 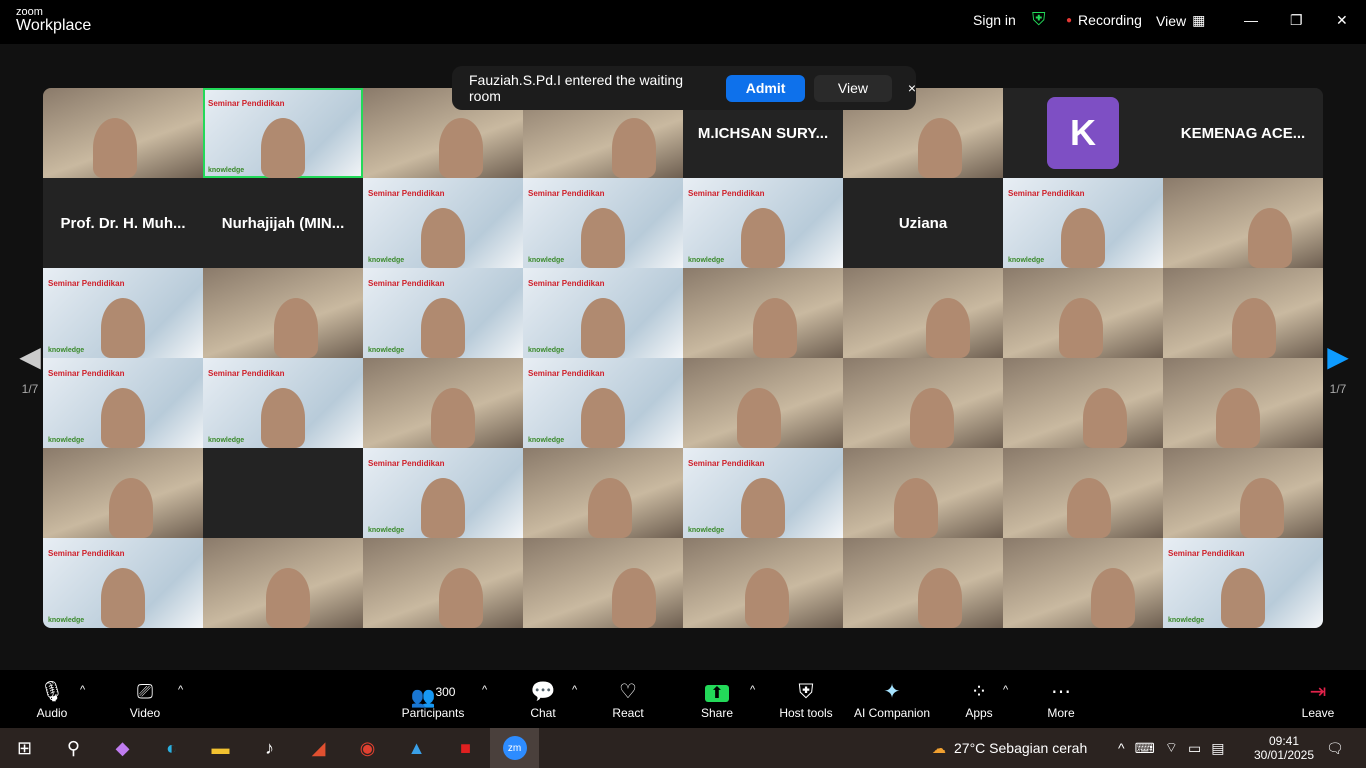 What do you see at coordinates (923, 223) in the screenshot?
I see `participant-tile: Uziana` at bounding box center [923, 223].